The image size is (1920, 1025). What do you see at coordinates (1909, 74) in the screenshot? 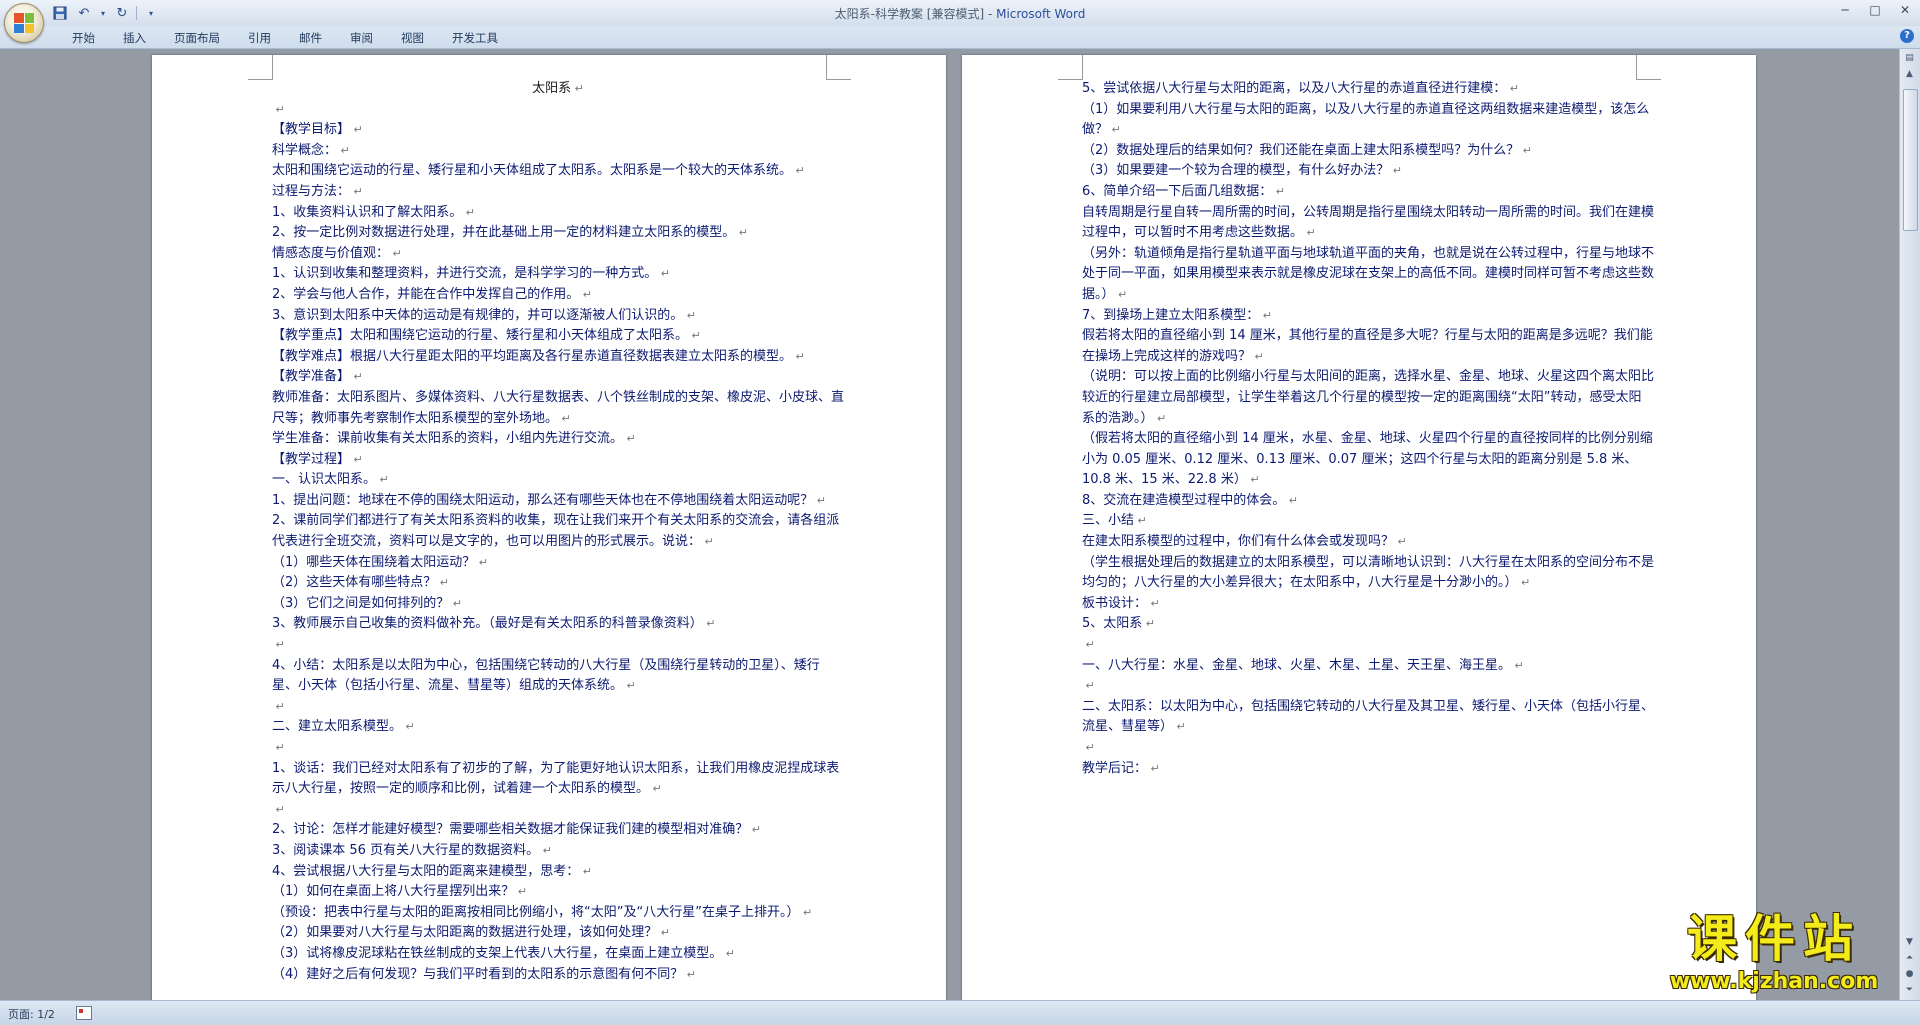
I see `scroll-up-icon: ▲` at bounding box center [1909, 74].